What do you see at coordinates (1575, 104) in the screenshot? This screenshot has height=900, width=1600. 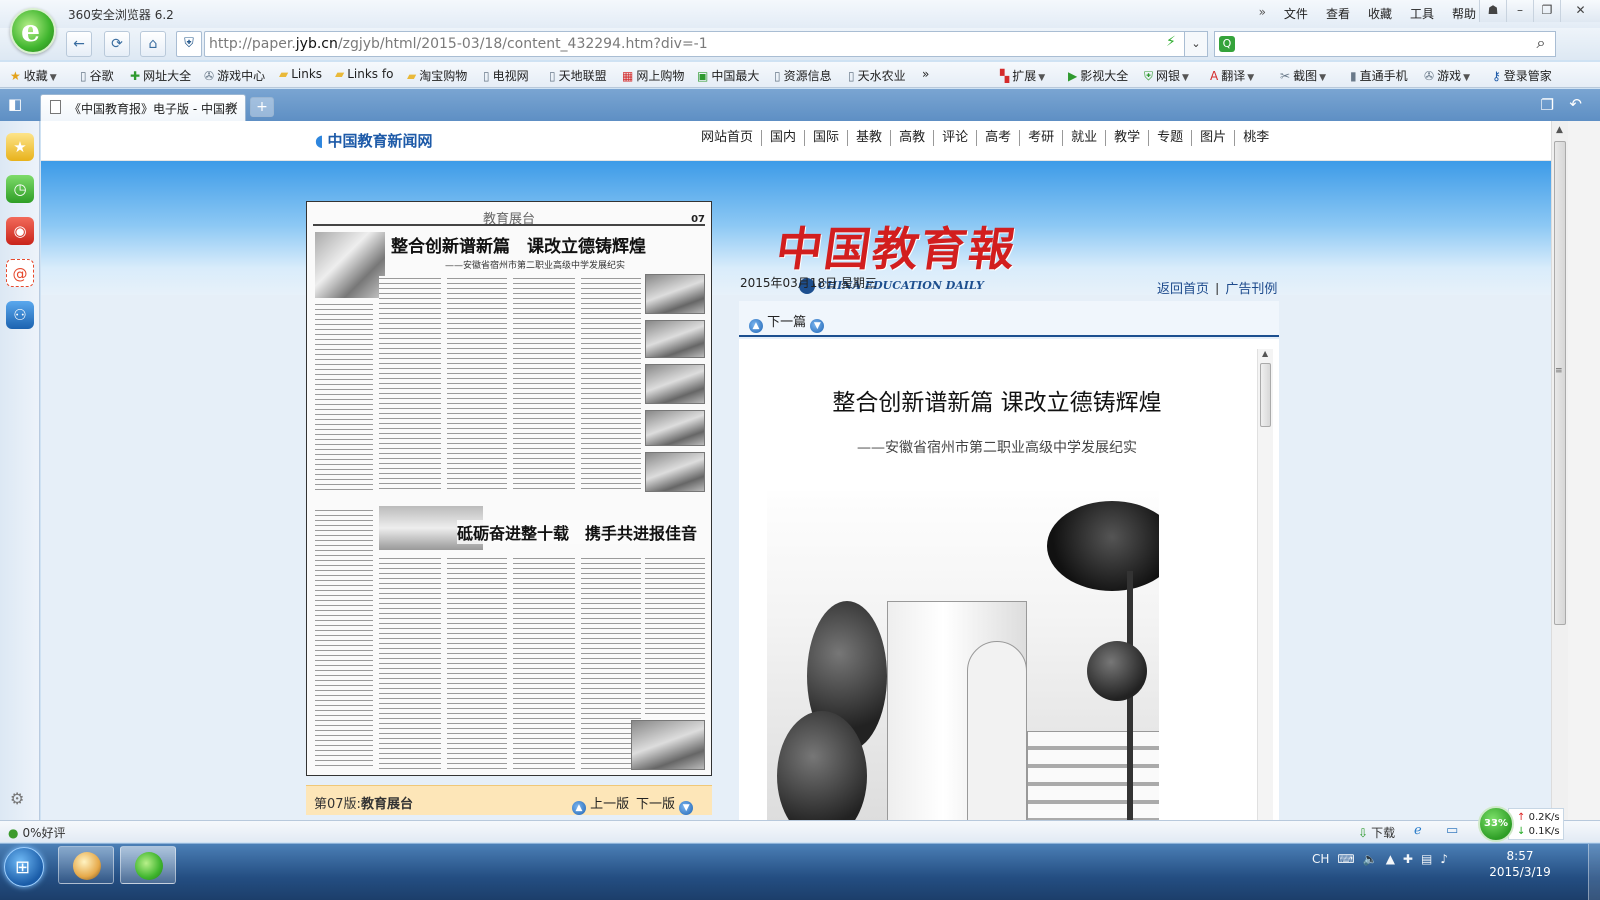 I see `undo-close-icon: ↶` at bounding box center [1575, 104].